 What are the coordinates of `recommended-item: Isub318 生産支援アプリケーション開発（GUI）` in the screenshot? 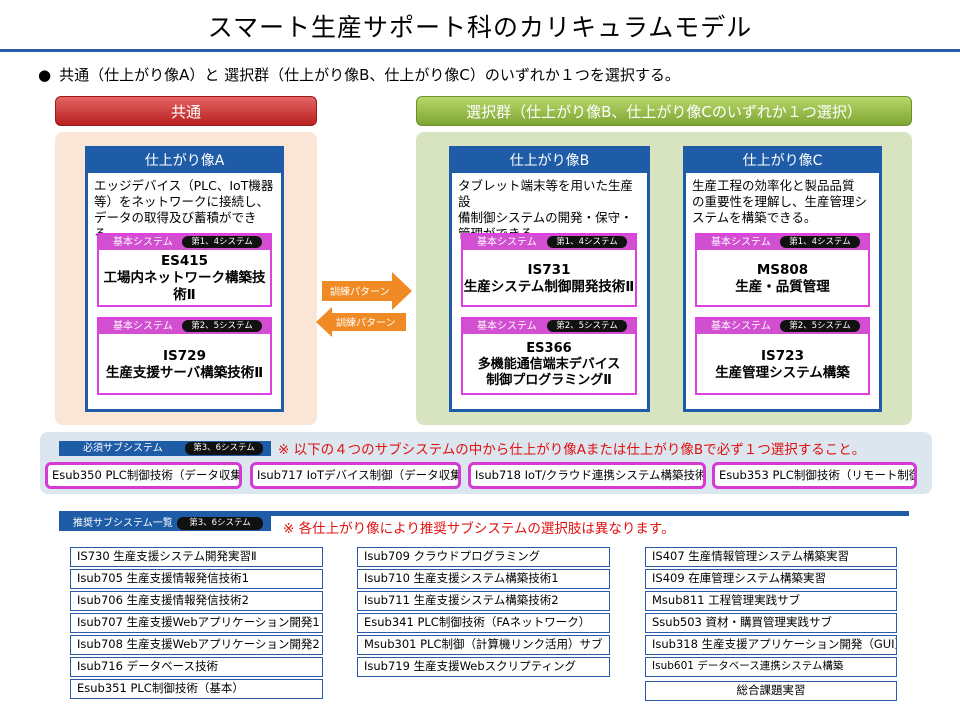 It's located at (771, 645).